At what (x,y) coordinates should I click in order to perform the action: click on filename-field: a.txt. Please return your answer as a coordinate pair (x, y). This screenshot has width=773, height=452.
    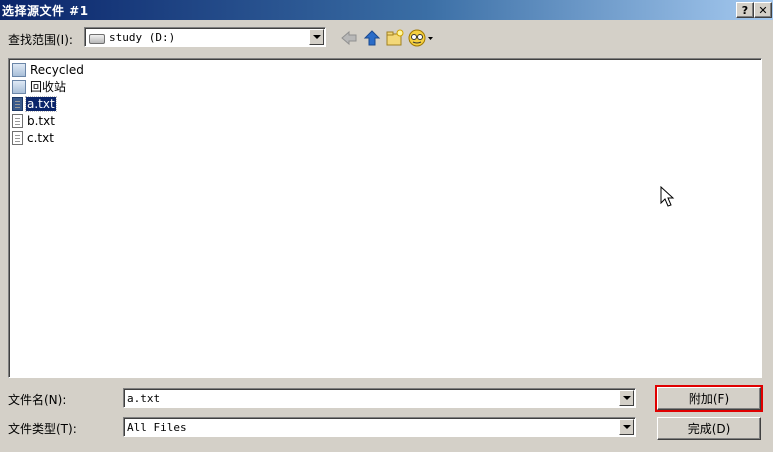
    Looking at the image, I should click on (379, 398).